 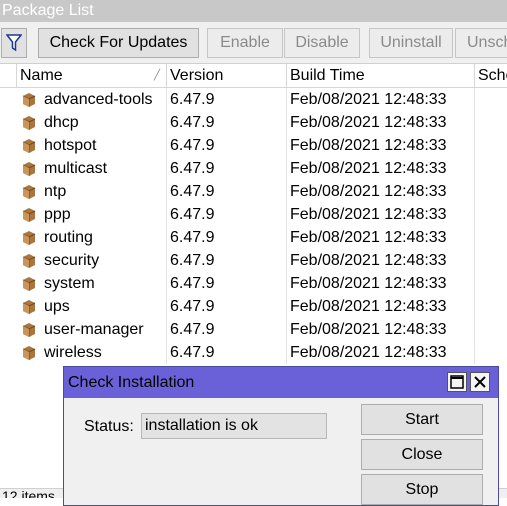 I want to click on item-count: 12 items, so click(x=28, y=493).